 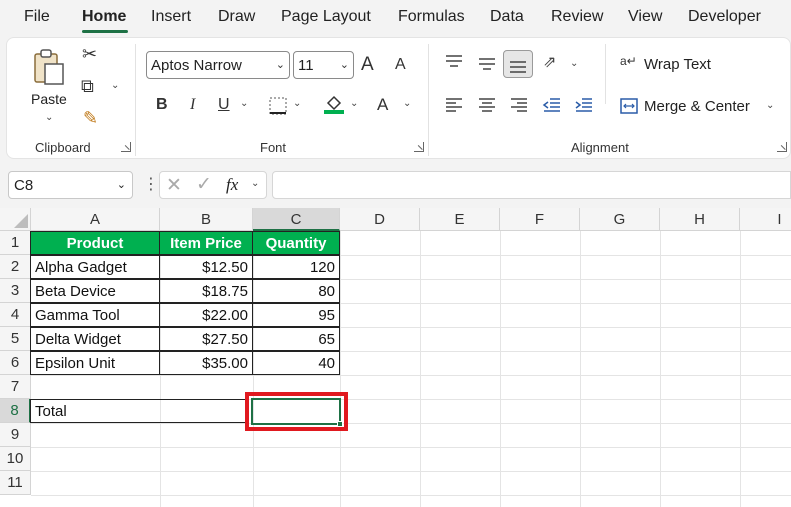 What do you see at coordinates (487, 105) in the screenshot?
I see `align-center-icon` at bounding box center [487, 105].